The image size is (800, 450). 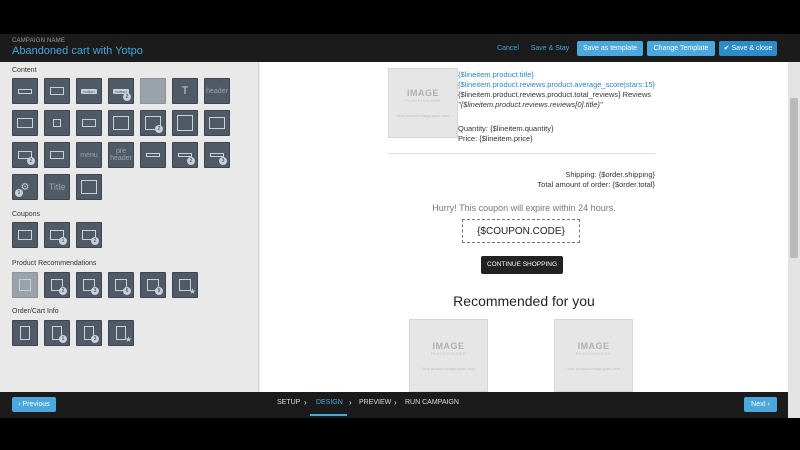 What do you see at coordinates (77, 51) in the screenshot?
I see `campaign-name: Abandoned cart with Yotpo` at bounding box center [77, 51].